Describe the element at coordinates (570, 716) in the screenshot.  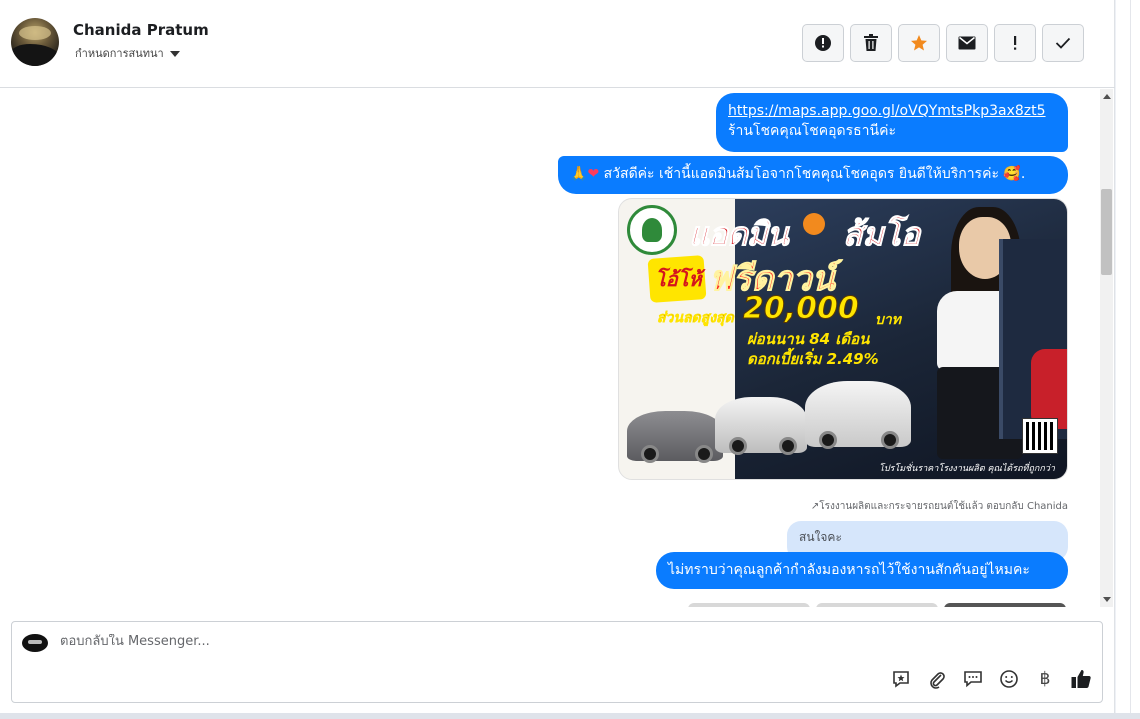
I see `bottom-border` at that location.